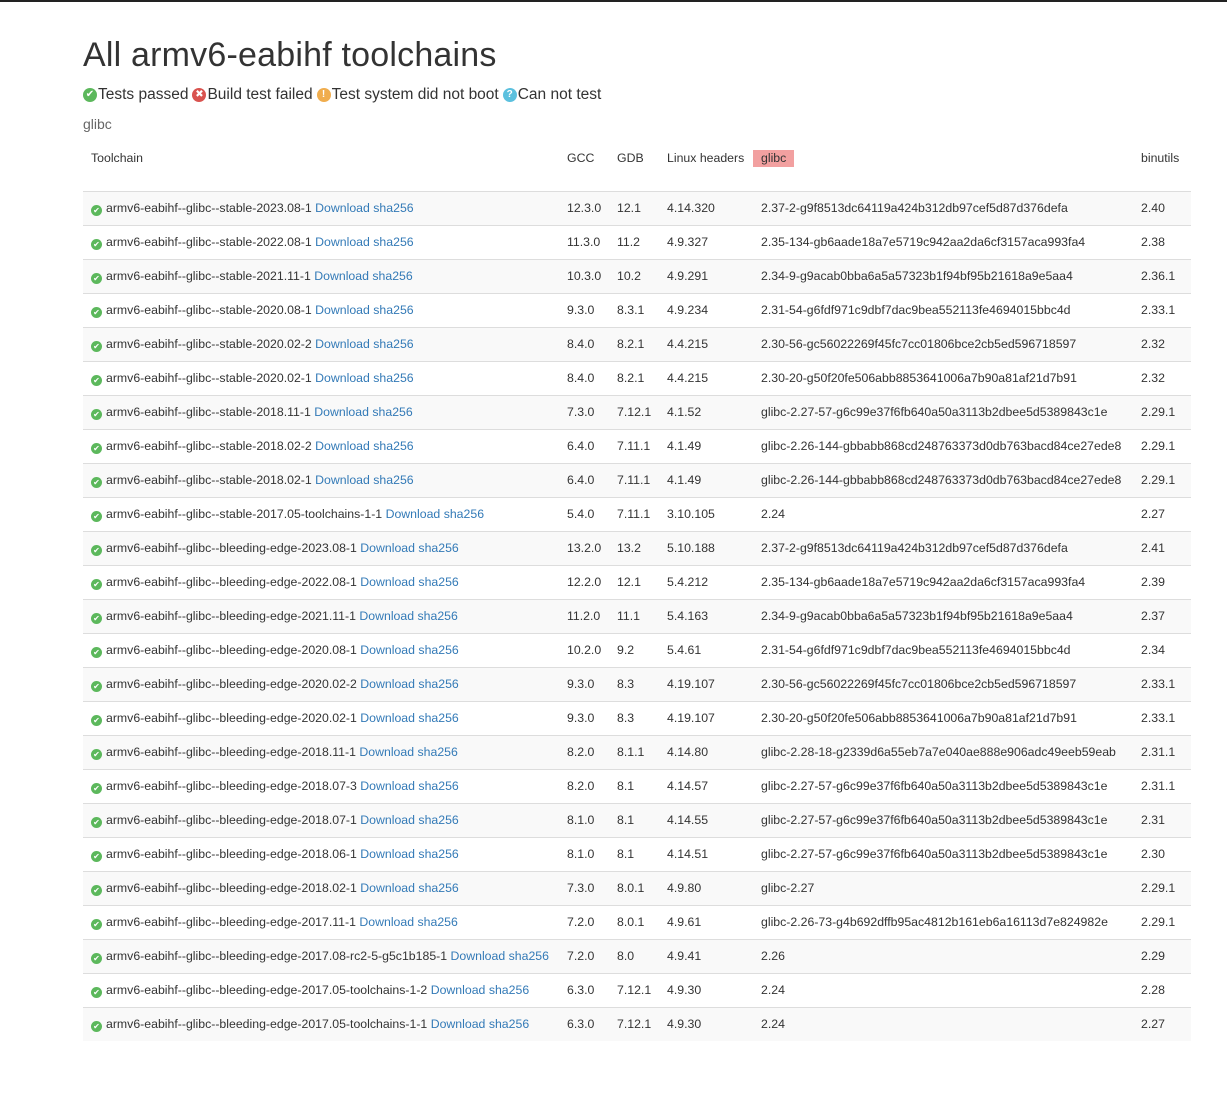 The image size is (1227, 1093). I want to click on legend-label: Tests passed, so click(143, 94).